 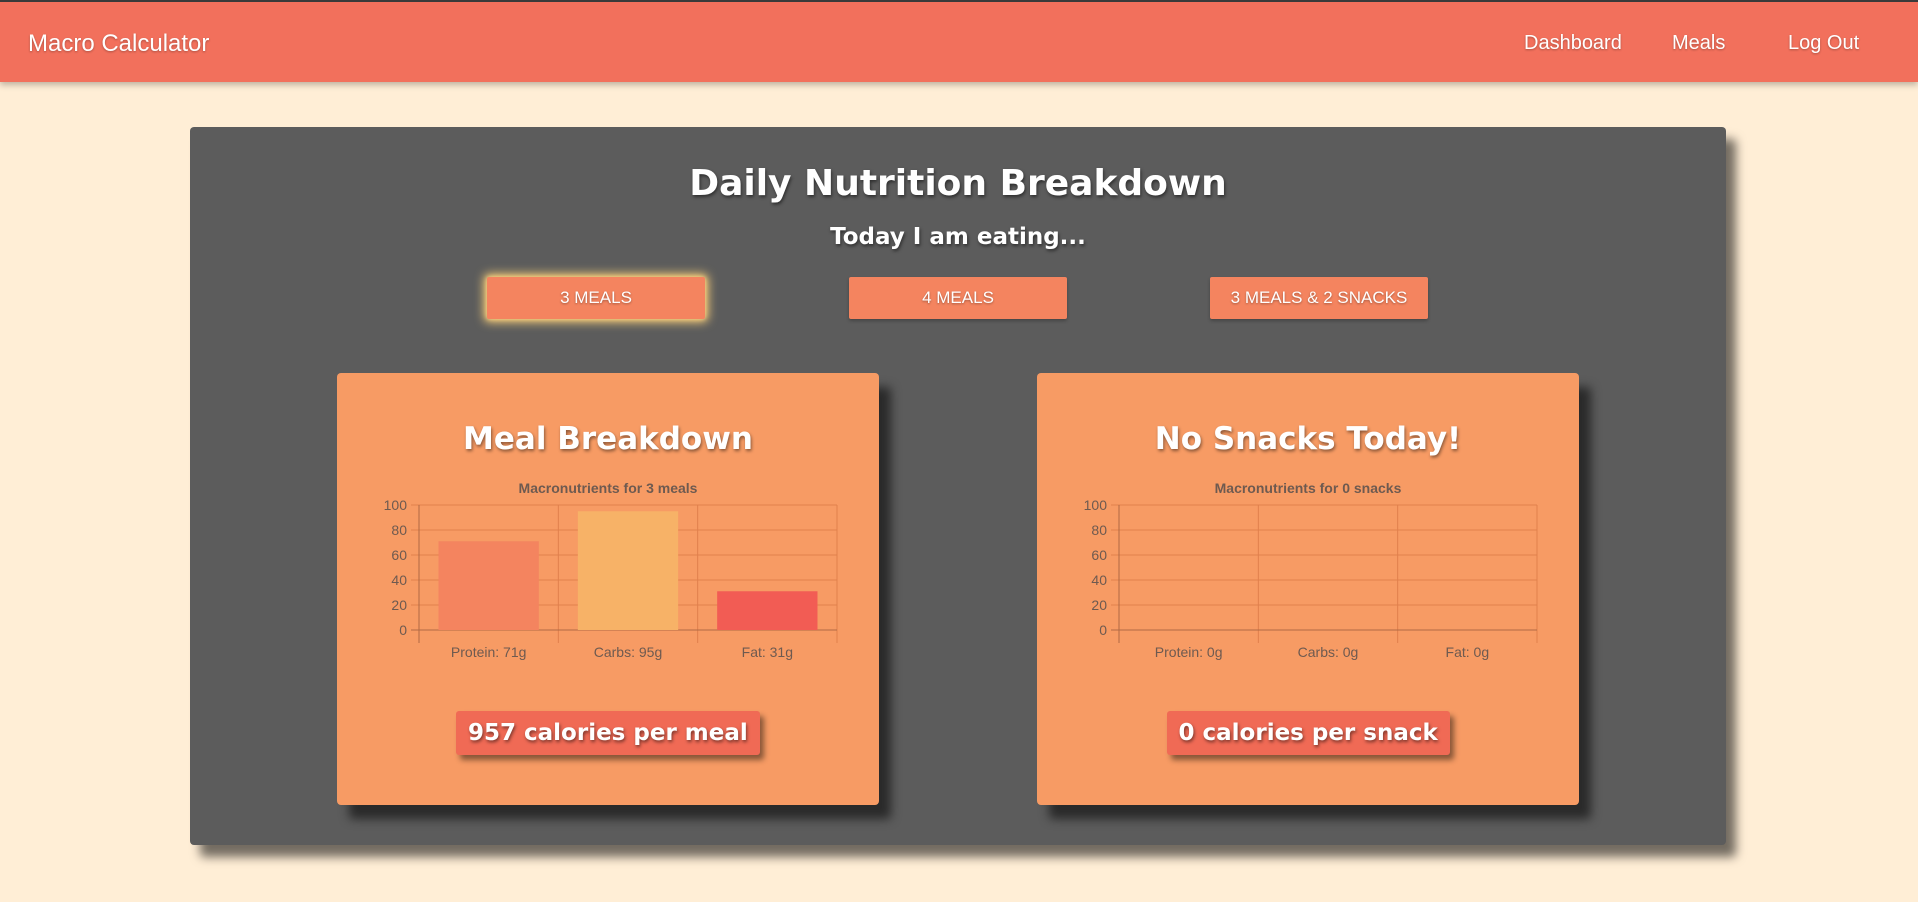 I want to click on three-meals-two-snacks-button: 3 MEALS & 2 SNACKS, so click(x=1319, y=298).